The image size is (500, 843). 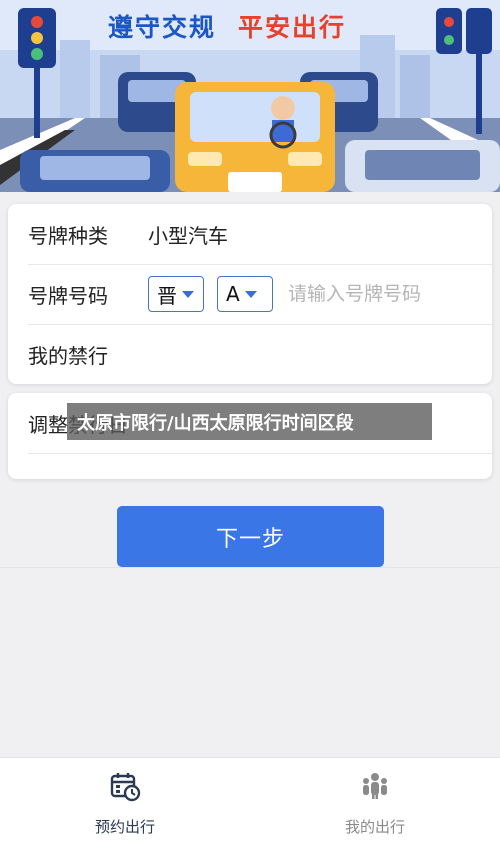 I want to click on tab-my-trips-label: 我的出行, so click(x=374, y=827).